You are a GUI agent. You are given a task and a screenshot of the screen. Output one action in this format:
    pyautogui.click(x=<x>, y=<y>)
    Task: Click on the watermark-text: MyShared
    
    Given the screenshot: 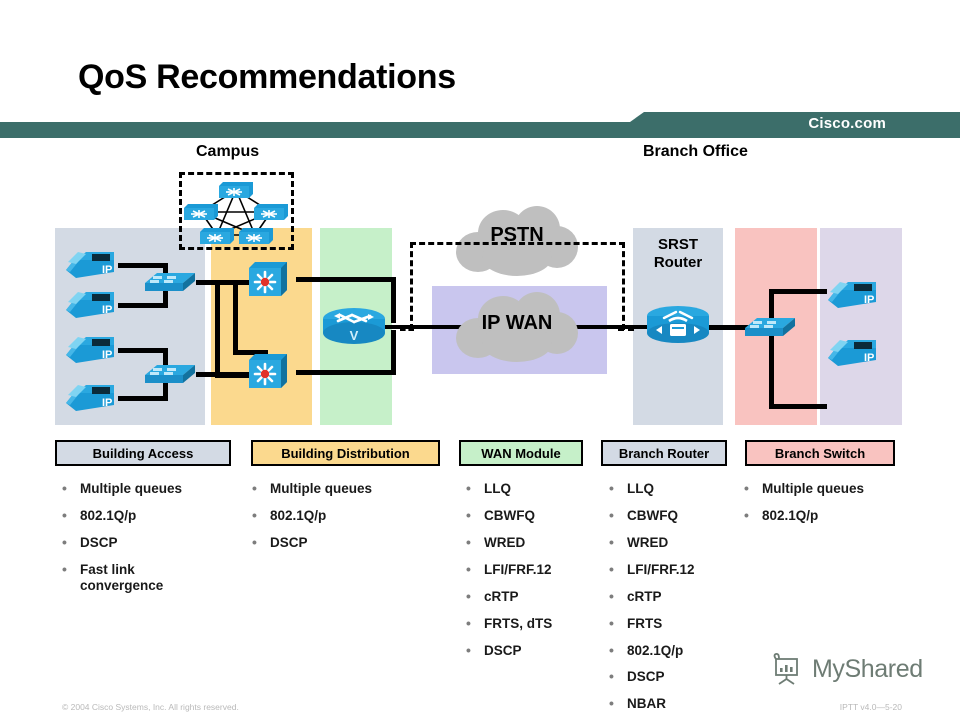 What is the action you would take?
    pyautogui.click(x=867, y=668)
    